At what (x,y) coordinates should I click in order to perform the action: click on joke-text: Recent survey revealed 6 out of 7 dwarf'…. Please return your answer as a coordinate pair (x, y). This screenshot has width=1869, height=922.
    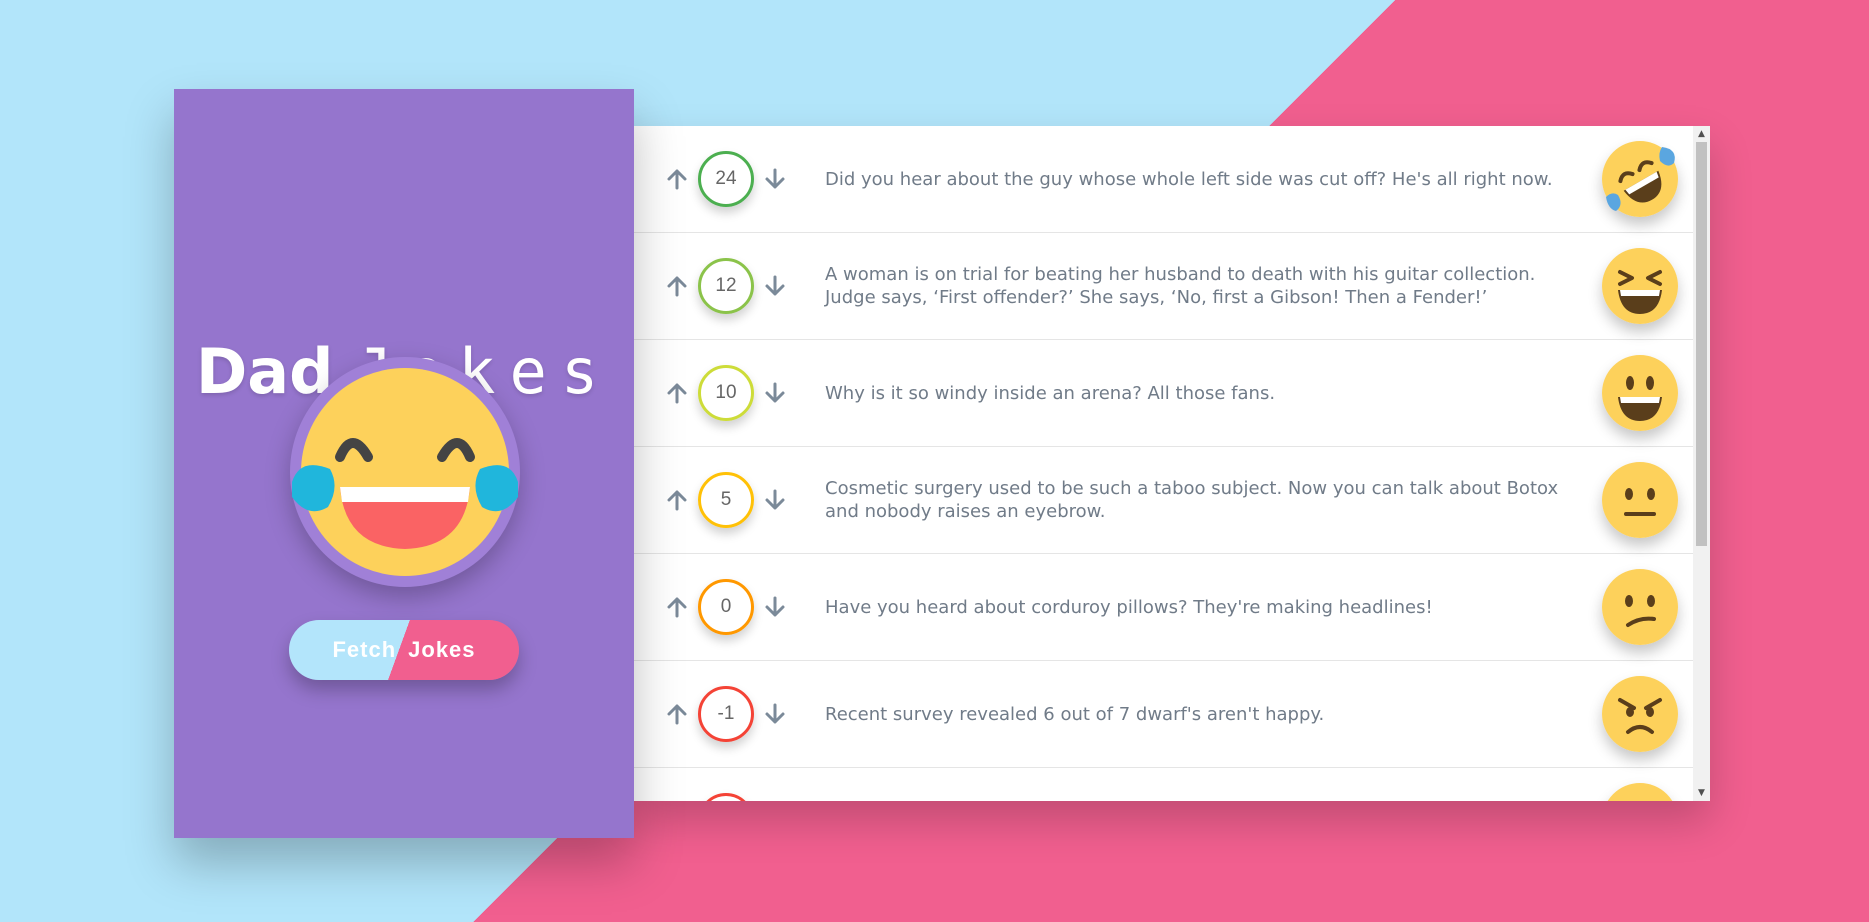
    Looking at the image, I should click on (1075, 714).